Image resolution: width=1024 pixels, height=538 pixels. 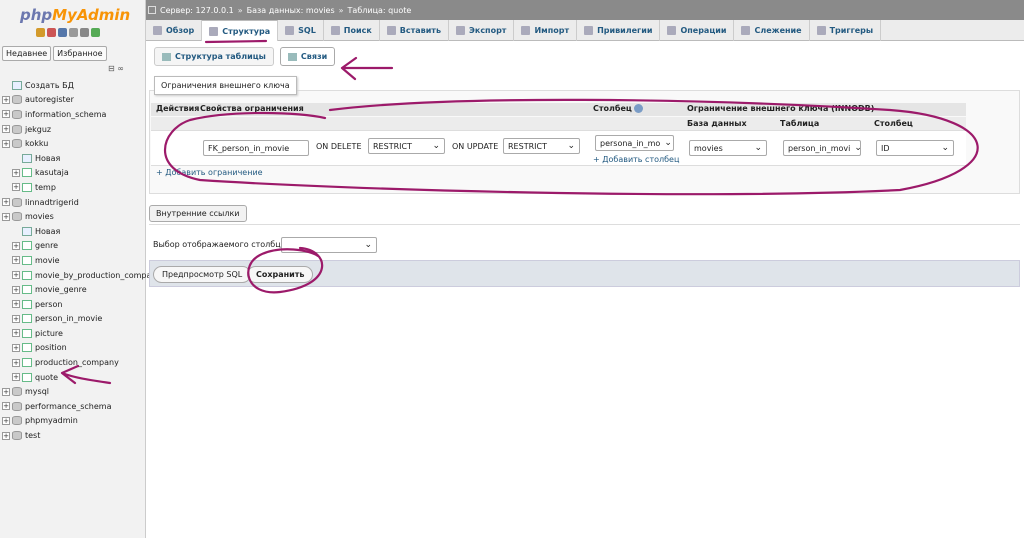 What do you see at coordinates (73, 333) in the screenshot?
I see `tree-table: + picture` at bounding box center [73, 333].